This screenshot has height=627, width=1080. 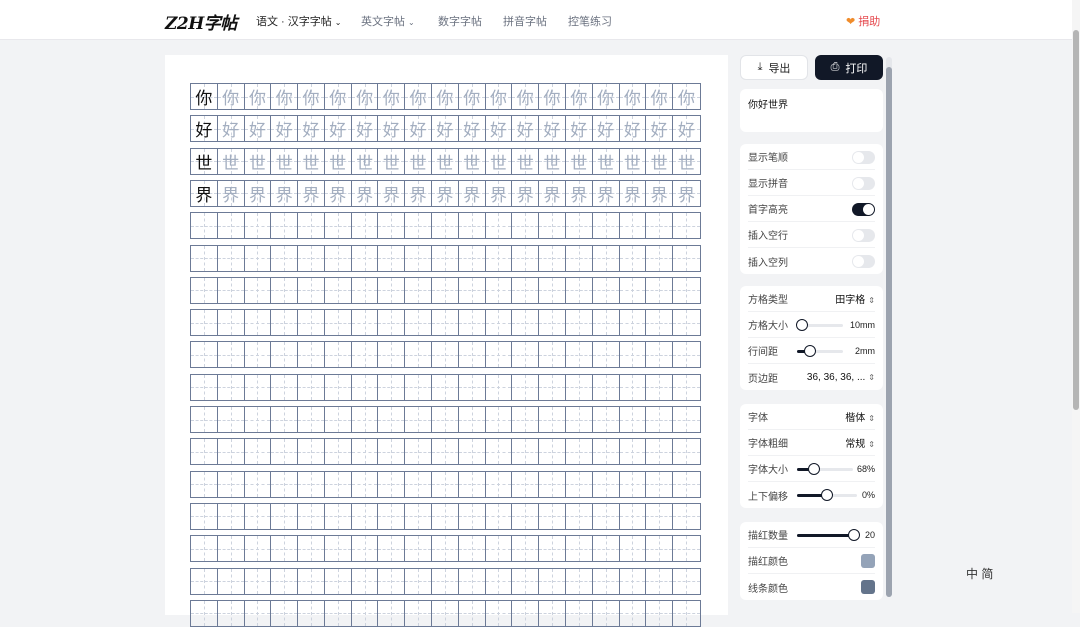 What do you see at coordinates (868, 587) in the screenshot?
I see `line-color-swatch` at bounding box center [868, 587].